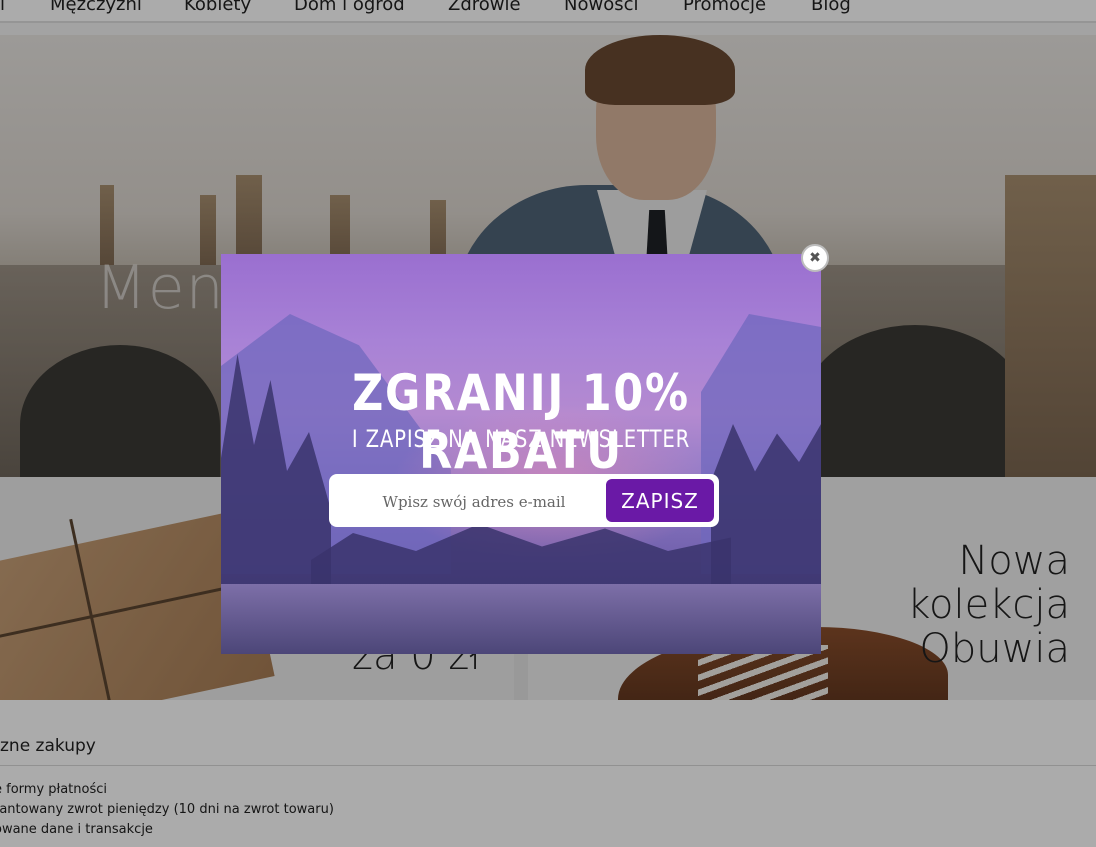  What do you see at coordinates (660, 500) in the screenshot?
I see `subscribe-button: ZAPISZ` at bounding box center [660, 500].